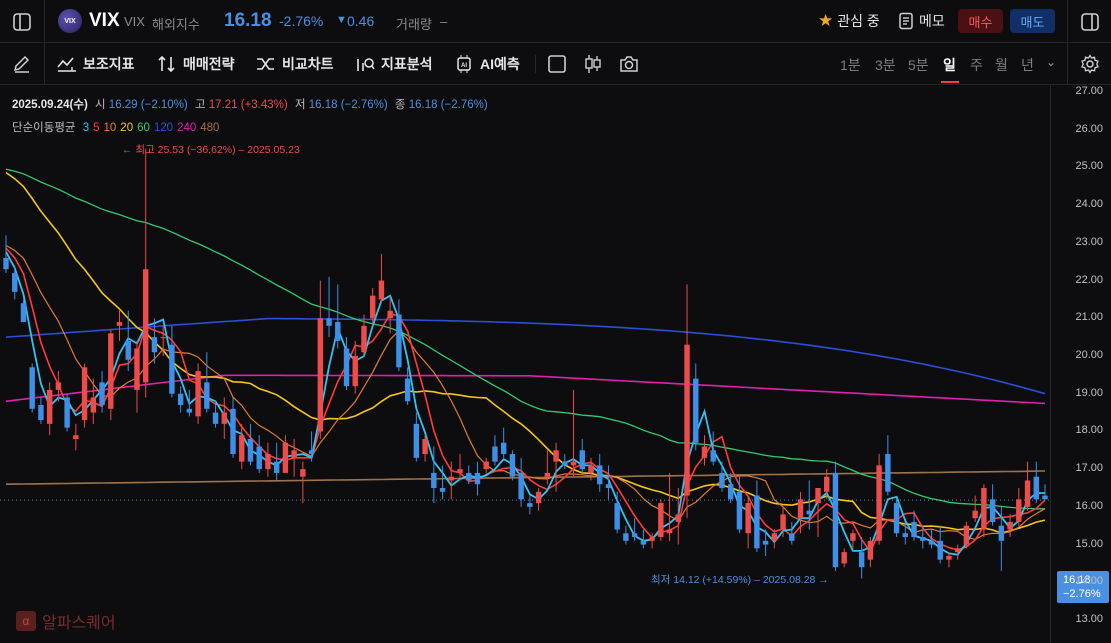 The height and width of the screenshot is (643, 1111). Describe the element at coordinates (126, 128) in the screenshot. I see `ma-legend-period-20: 20` at that location.